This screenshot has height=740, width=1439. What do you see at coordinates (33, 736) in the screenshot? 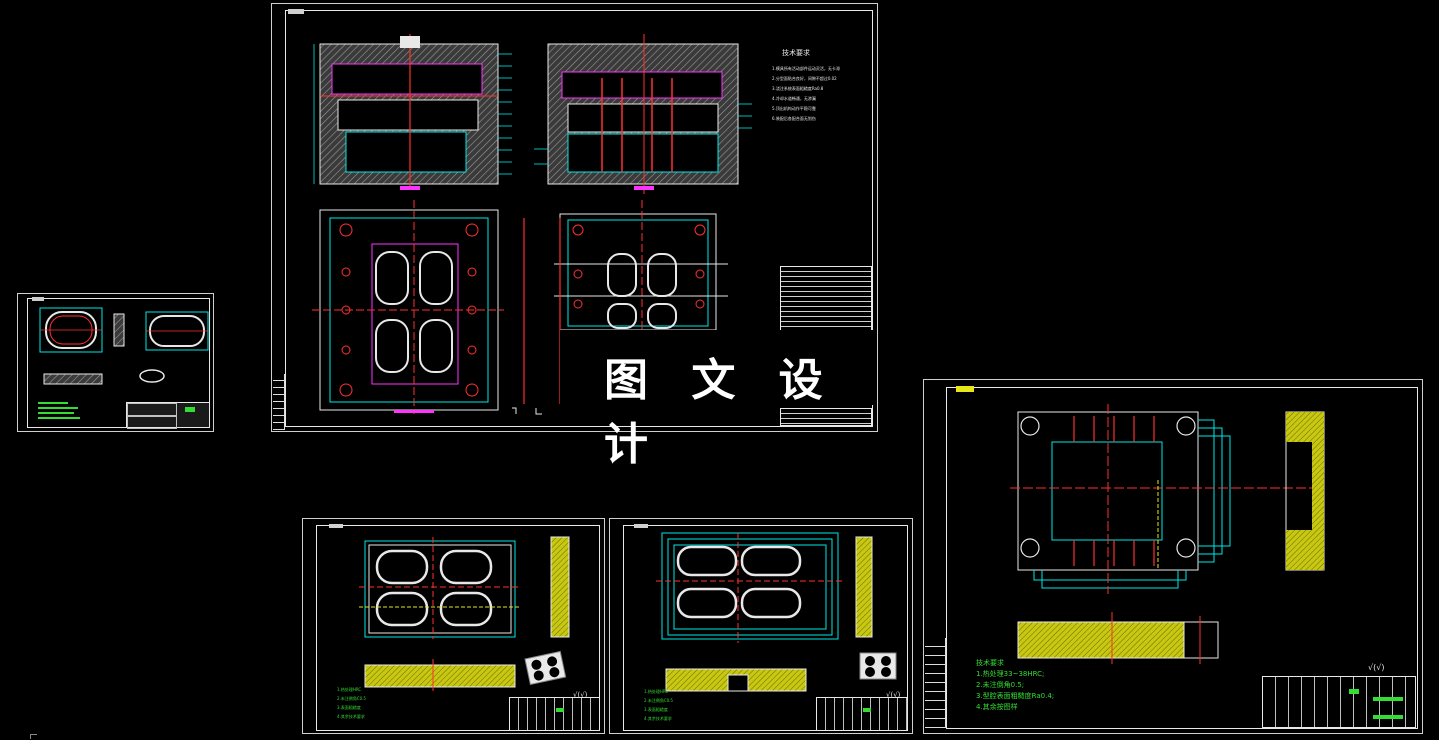
I see `cursor-mark` at bounding box center [33, 736].